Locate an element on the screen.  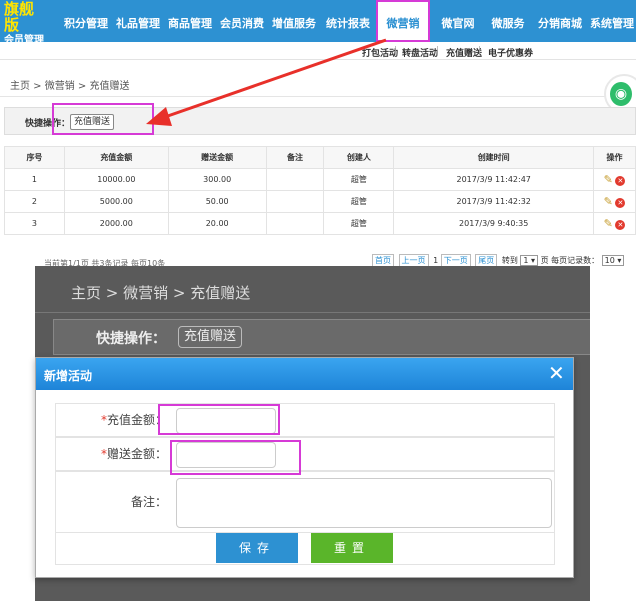
wifi-icon: ◉ is located at coordinates (621, 94).